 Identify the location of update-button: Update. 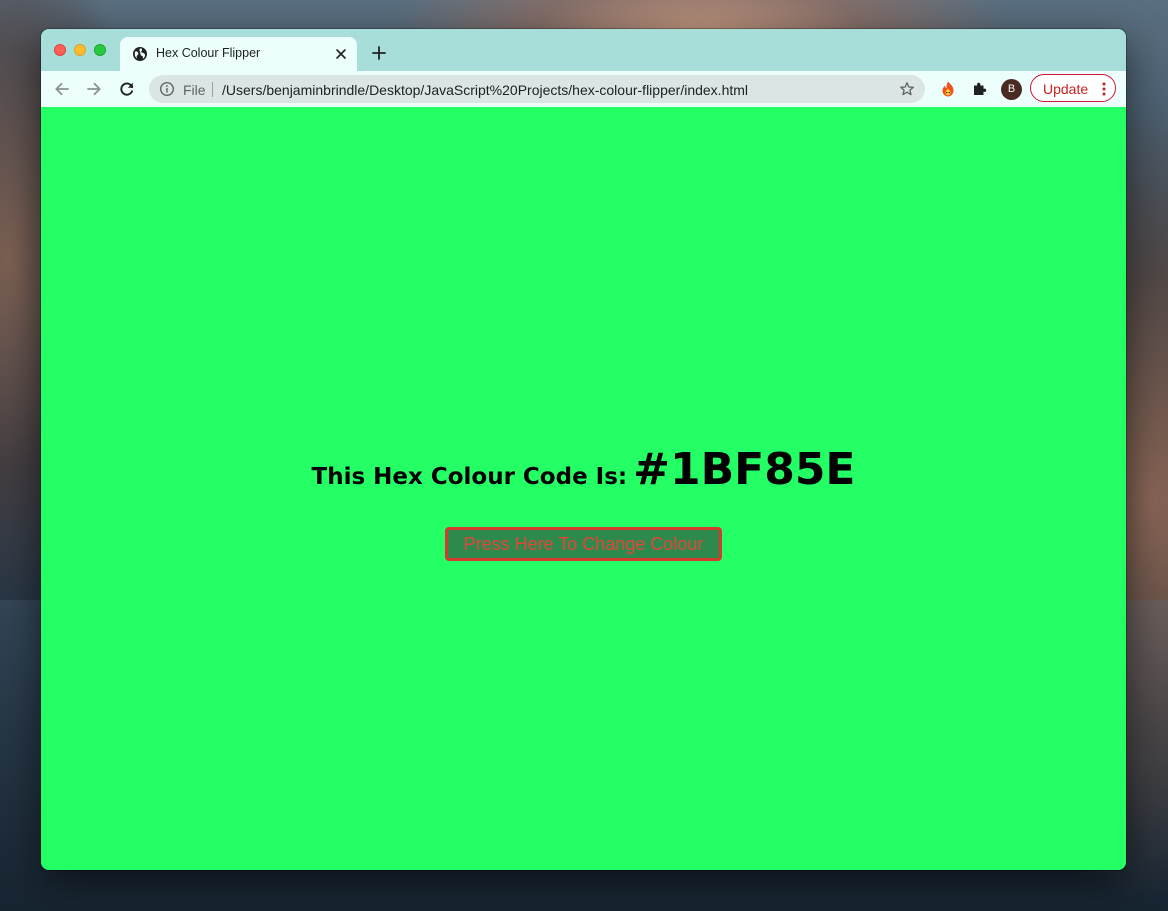
(1073, 88).